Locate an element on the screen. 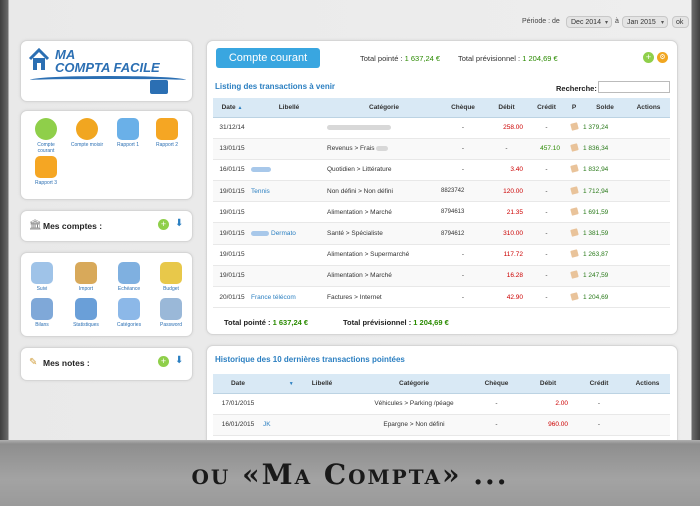 This screenshot has width=700, height=506. rapport-2-tile: Rapport 2 is located at coordinates (167, 133).